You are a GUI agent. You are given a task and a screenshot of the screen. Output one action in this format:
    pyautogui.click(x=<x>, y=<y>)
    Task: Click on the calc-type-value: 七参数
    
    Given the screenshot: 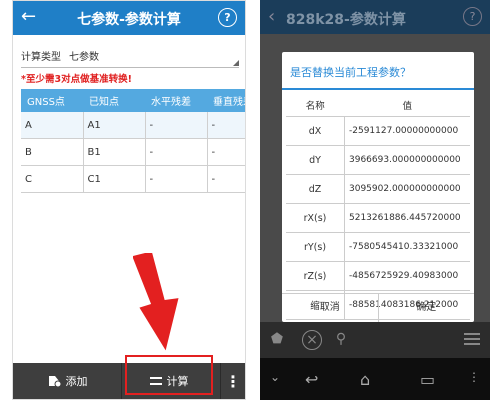 What is the action you would take?
    pyautogui.click(x=84, y=57)
    